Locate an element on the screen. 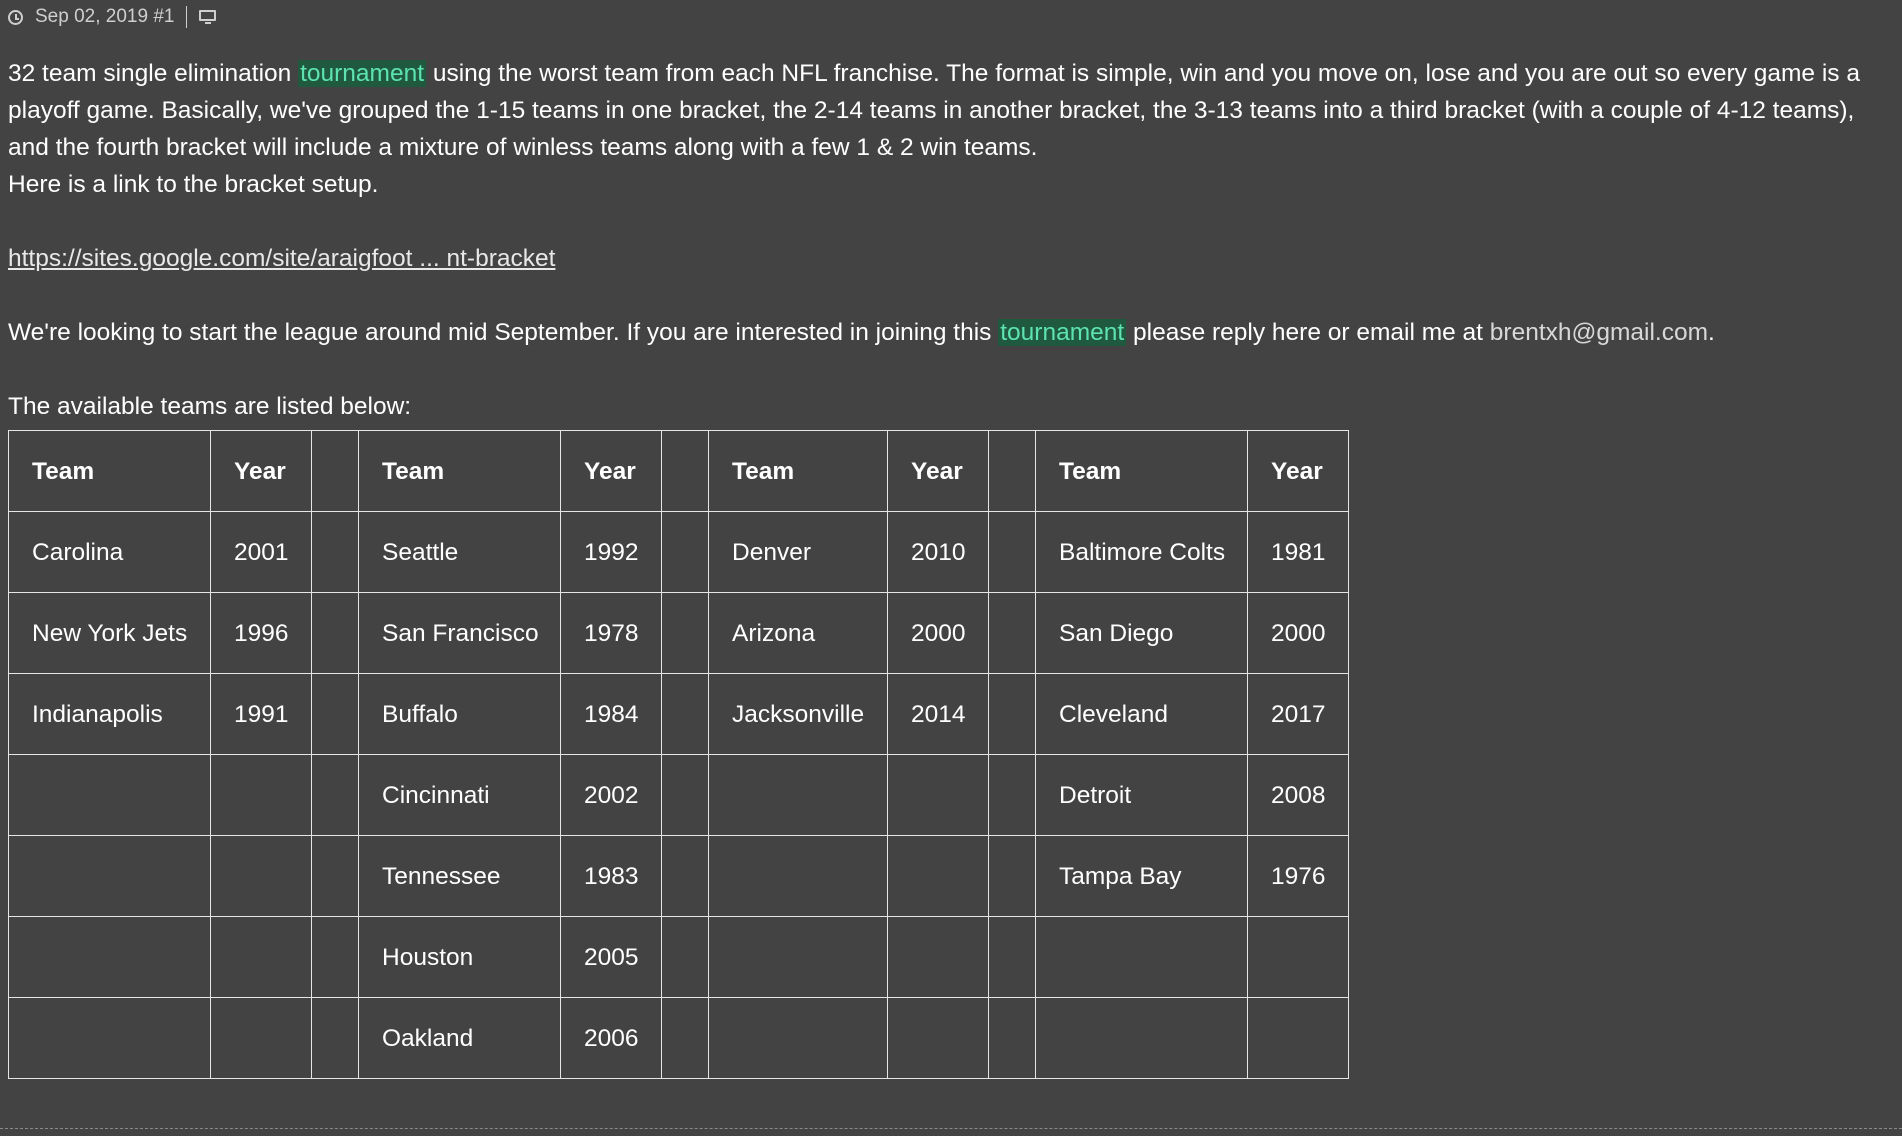 The height and width of the screenshot is (1136, 1902). join-text-end: . is located at coordinates (1711, 332).